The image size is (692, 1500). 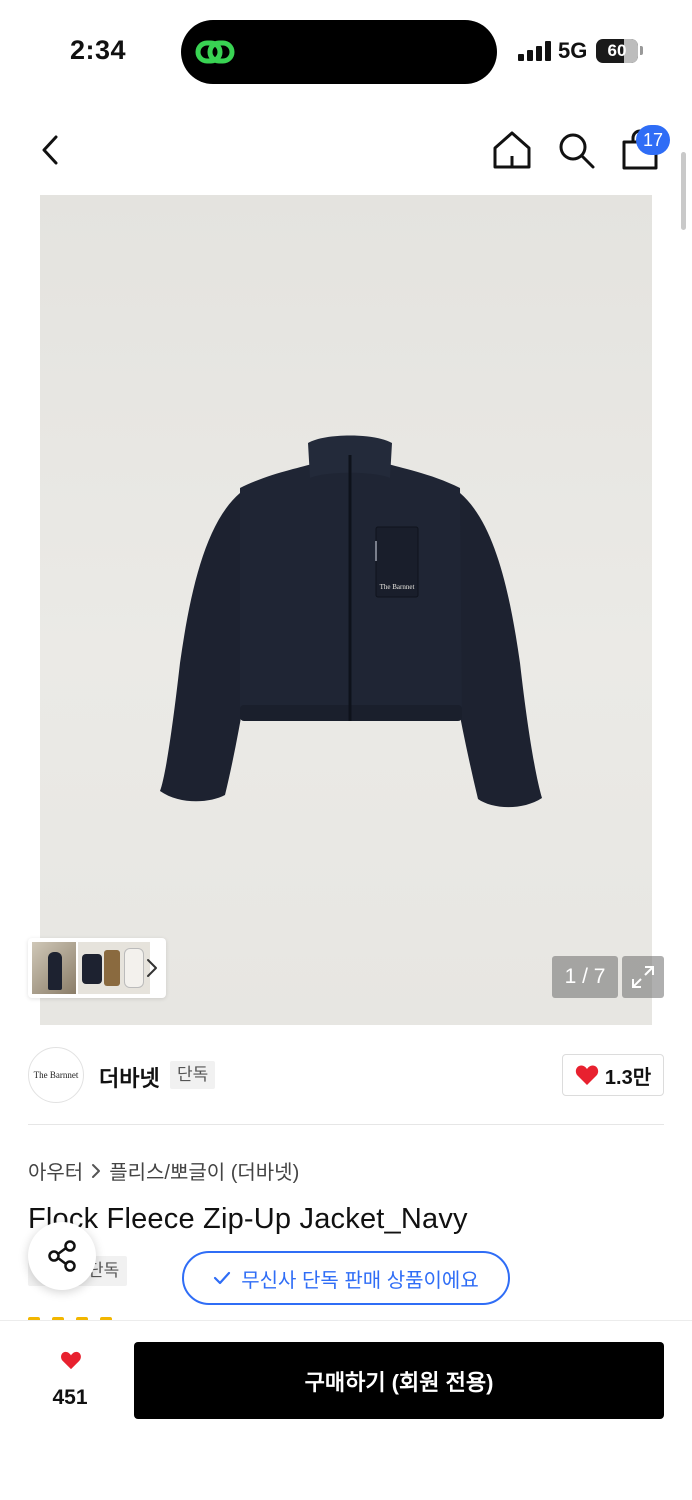 What do you see at coordinates (641, 50) in the screenshot?
I see `battery-nub` at bounding box center [641, 50].